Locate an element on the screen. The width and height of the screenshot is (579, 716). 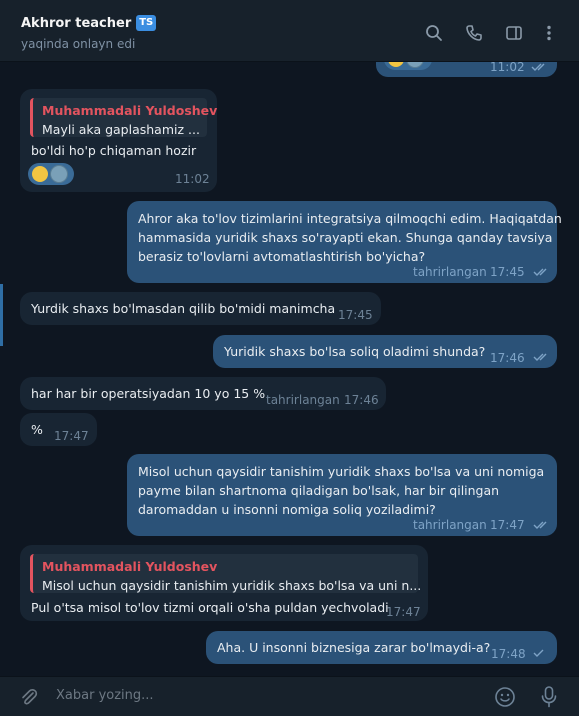
chat-header: Akhror teacher TS yaqinda onlayn edi is located at coordinates (289, 31).